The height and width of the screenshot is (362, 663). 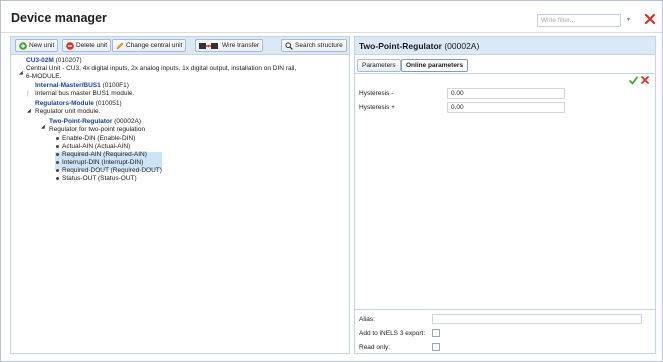 What do you see at coordinates (633, 80) in the screenshot?
I see `check-icon` at bounding box center [633, 80].